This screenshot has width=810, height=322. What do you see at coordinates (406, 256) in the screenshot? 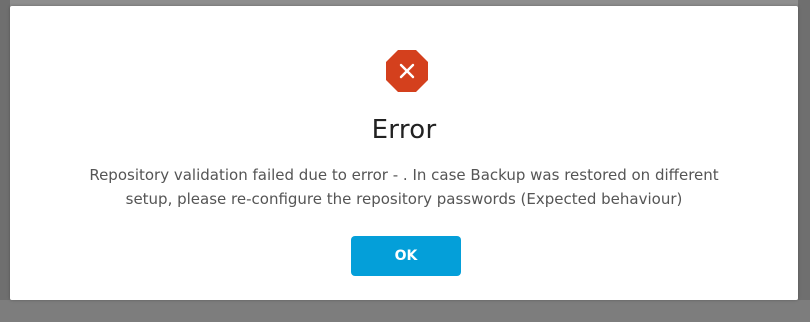
I see `ok-button: OK` at bounding box center [406, 256].